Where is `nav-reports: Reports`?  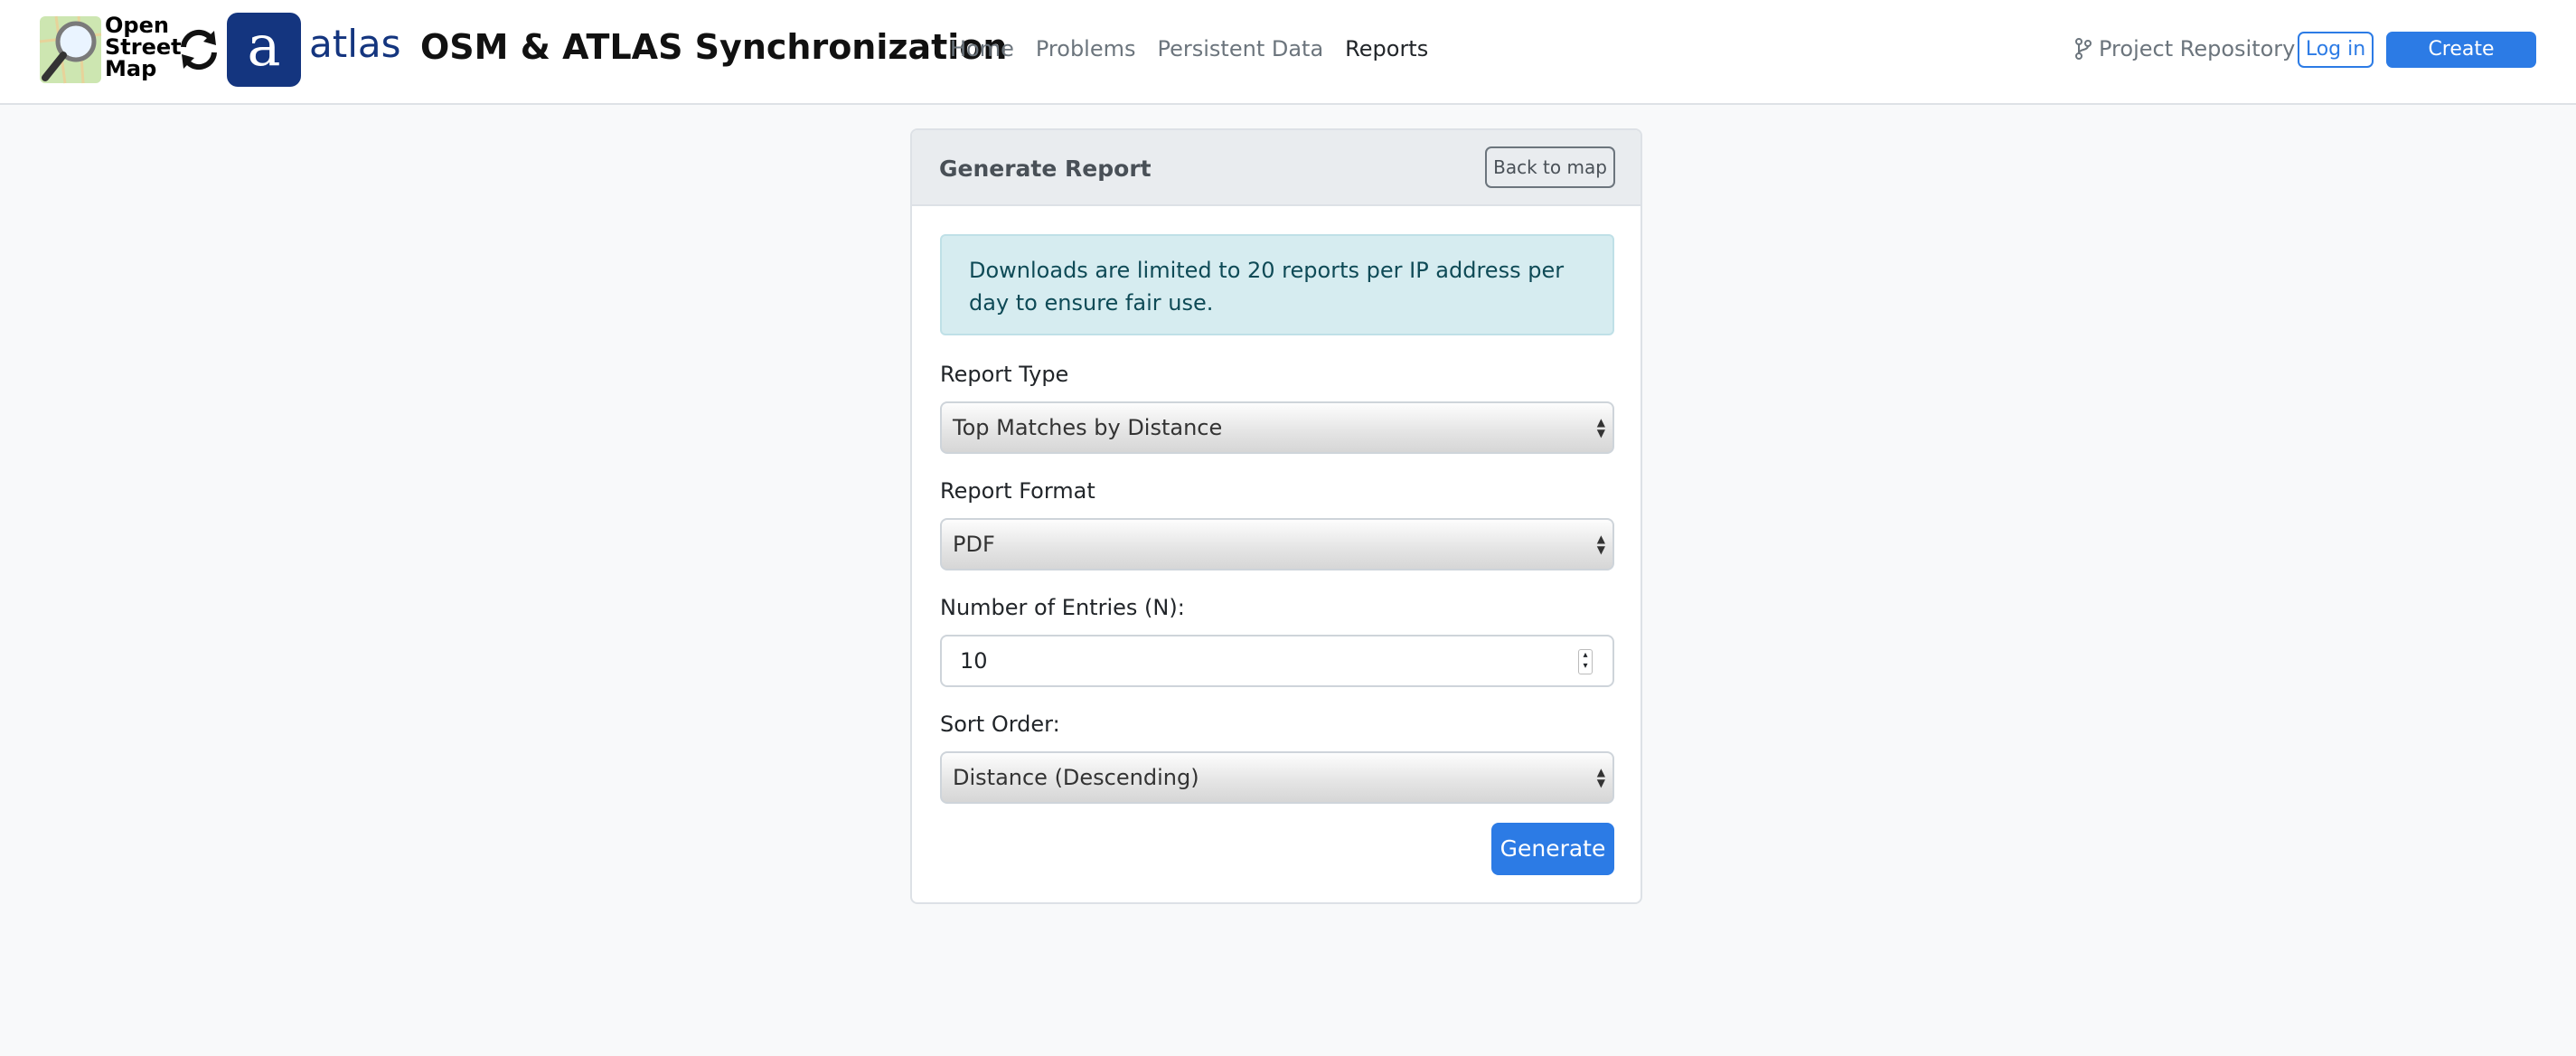 nav-reports: Reports is located at coordinates (1387, 48).